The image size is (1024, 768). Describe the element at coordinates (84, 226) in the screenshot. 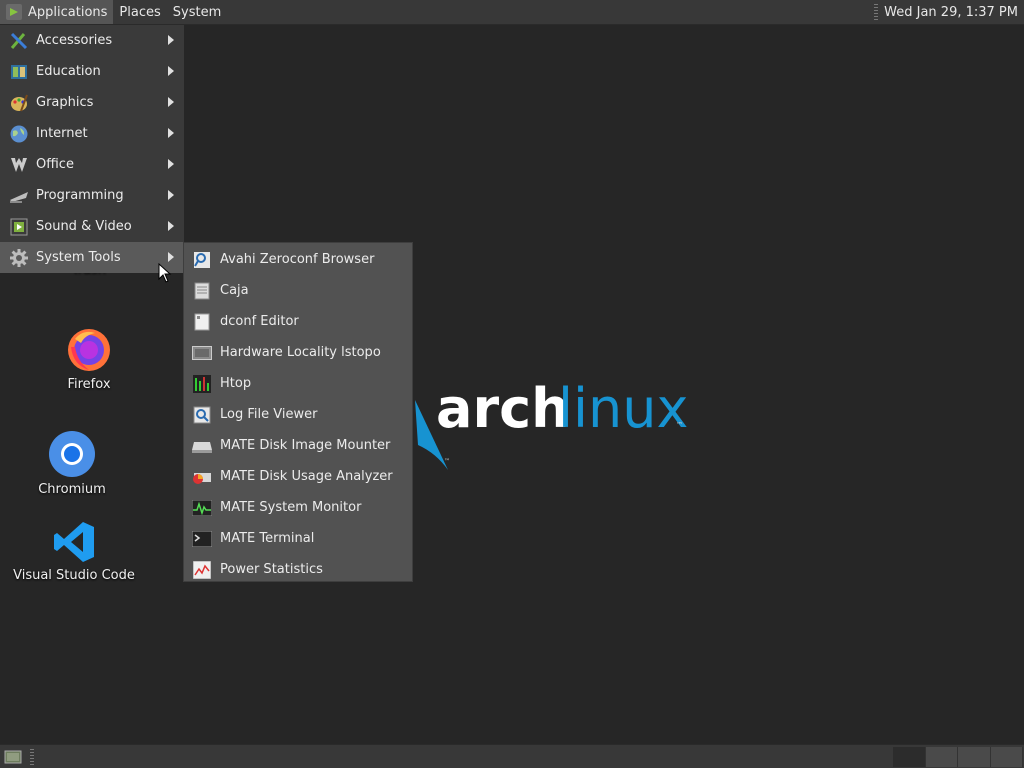

I see `menu-item-label: Sound & Video` at that location.